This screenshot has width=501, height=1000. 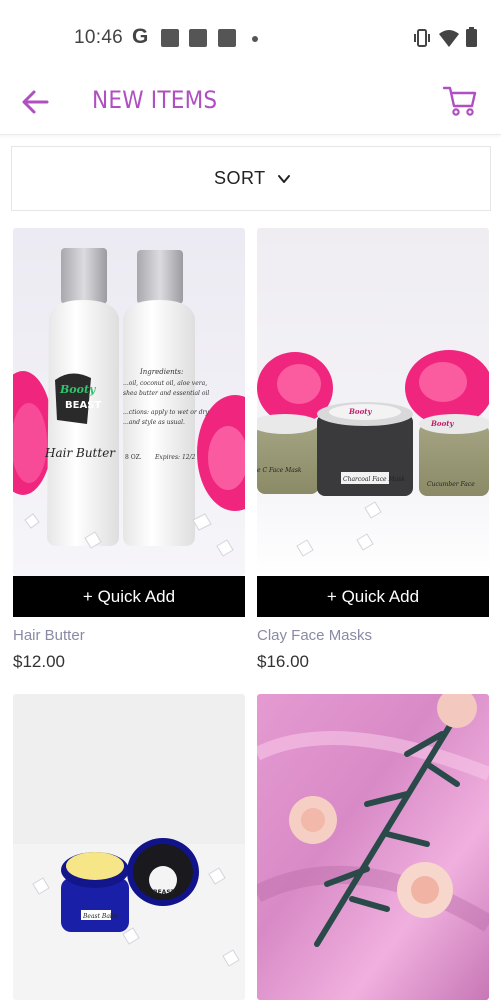 I want to click on product-image: Beast Balm BEAST, so click(x=129, y=847).